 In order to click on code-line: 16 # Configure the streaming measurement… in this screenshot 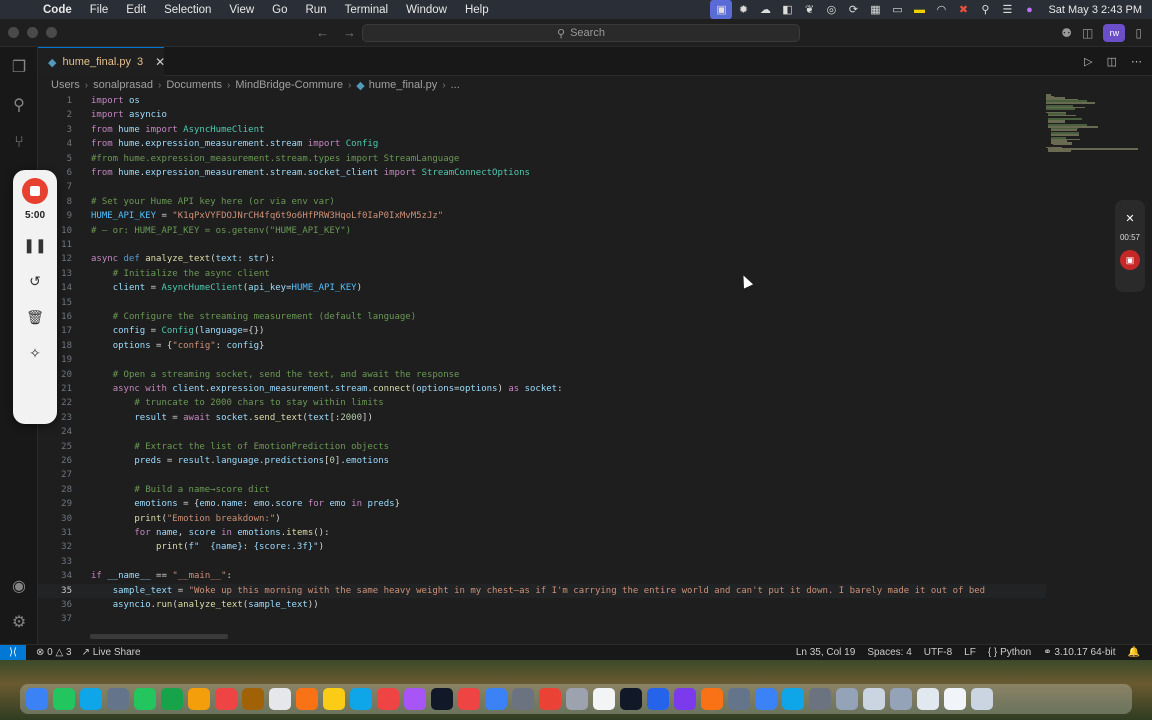, I will do `click(542, 317)`.